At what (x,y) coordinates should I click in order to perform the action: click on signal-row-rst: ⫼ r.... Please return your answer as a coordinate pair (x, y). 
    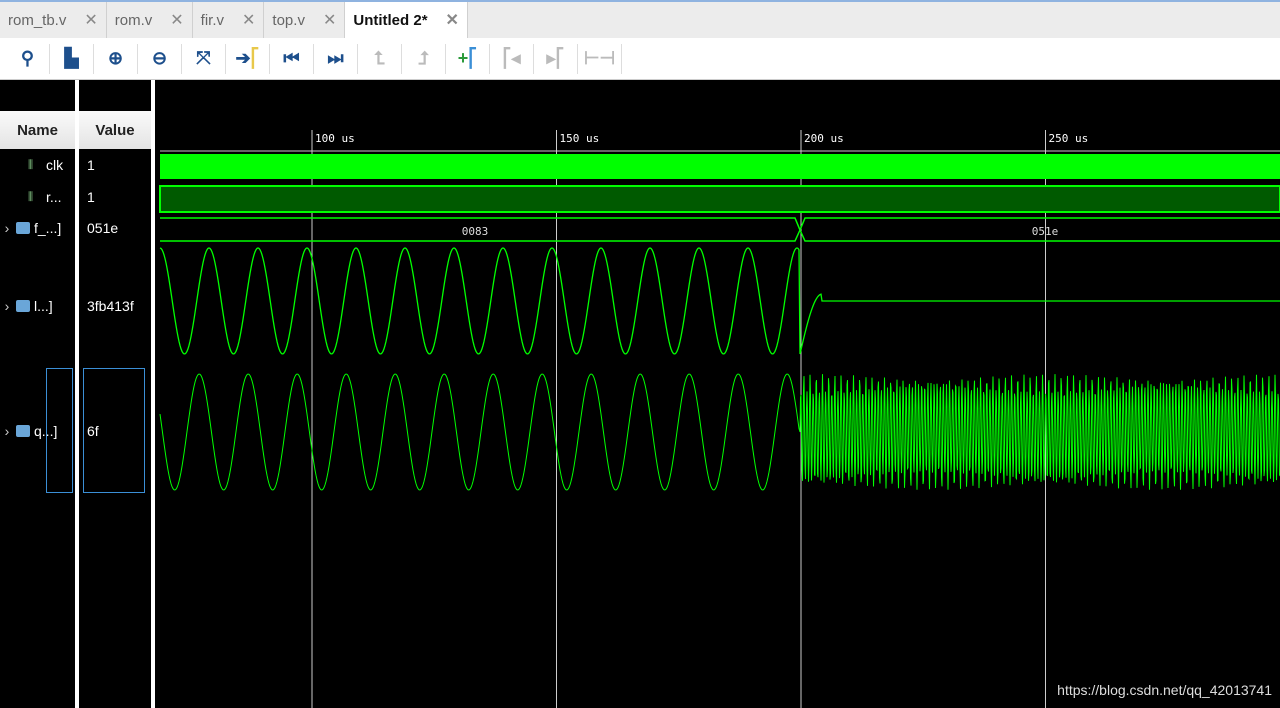
    Looking at the image, I should click on (31, 197).